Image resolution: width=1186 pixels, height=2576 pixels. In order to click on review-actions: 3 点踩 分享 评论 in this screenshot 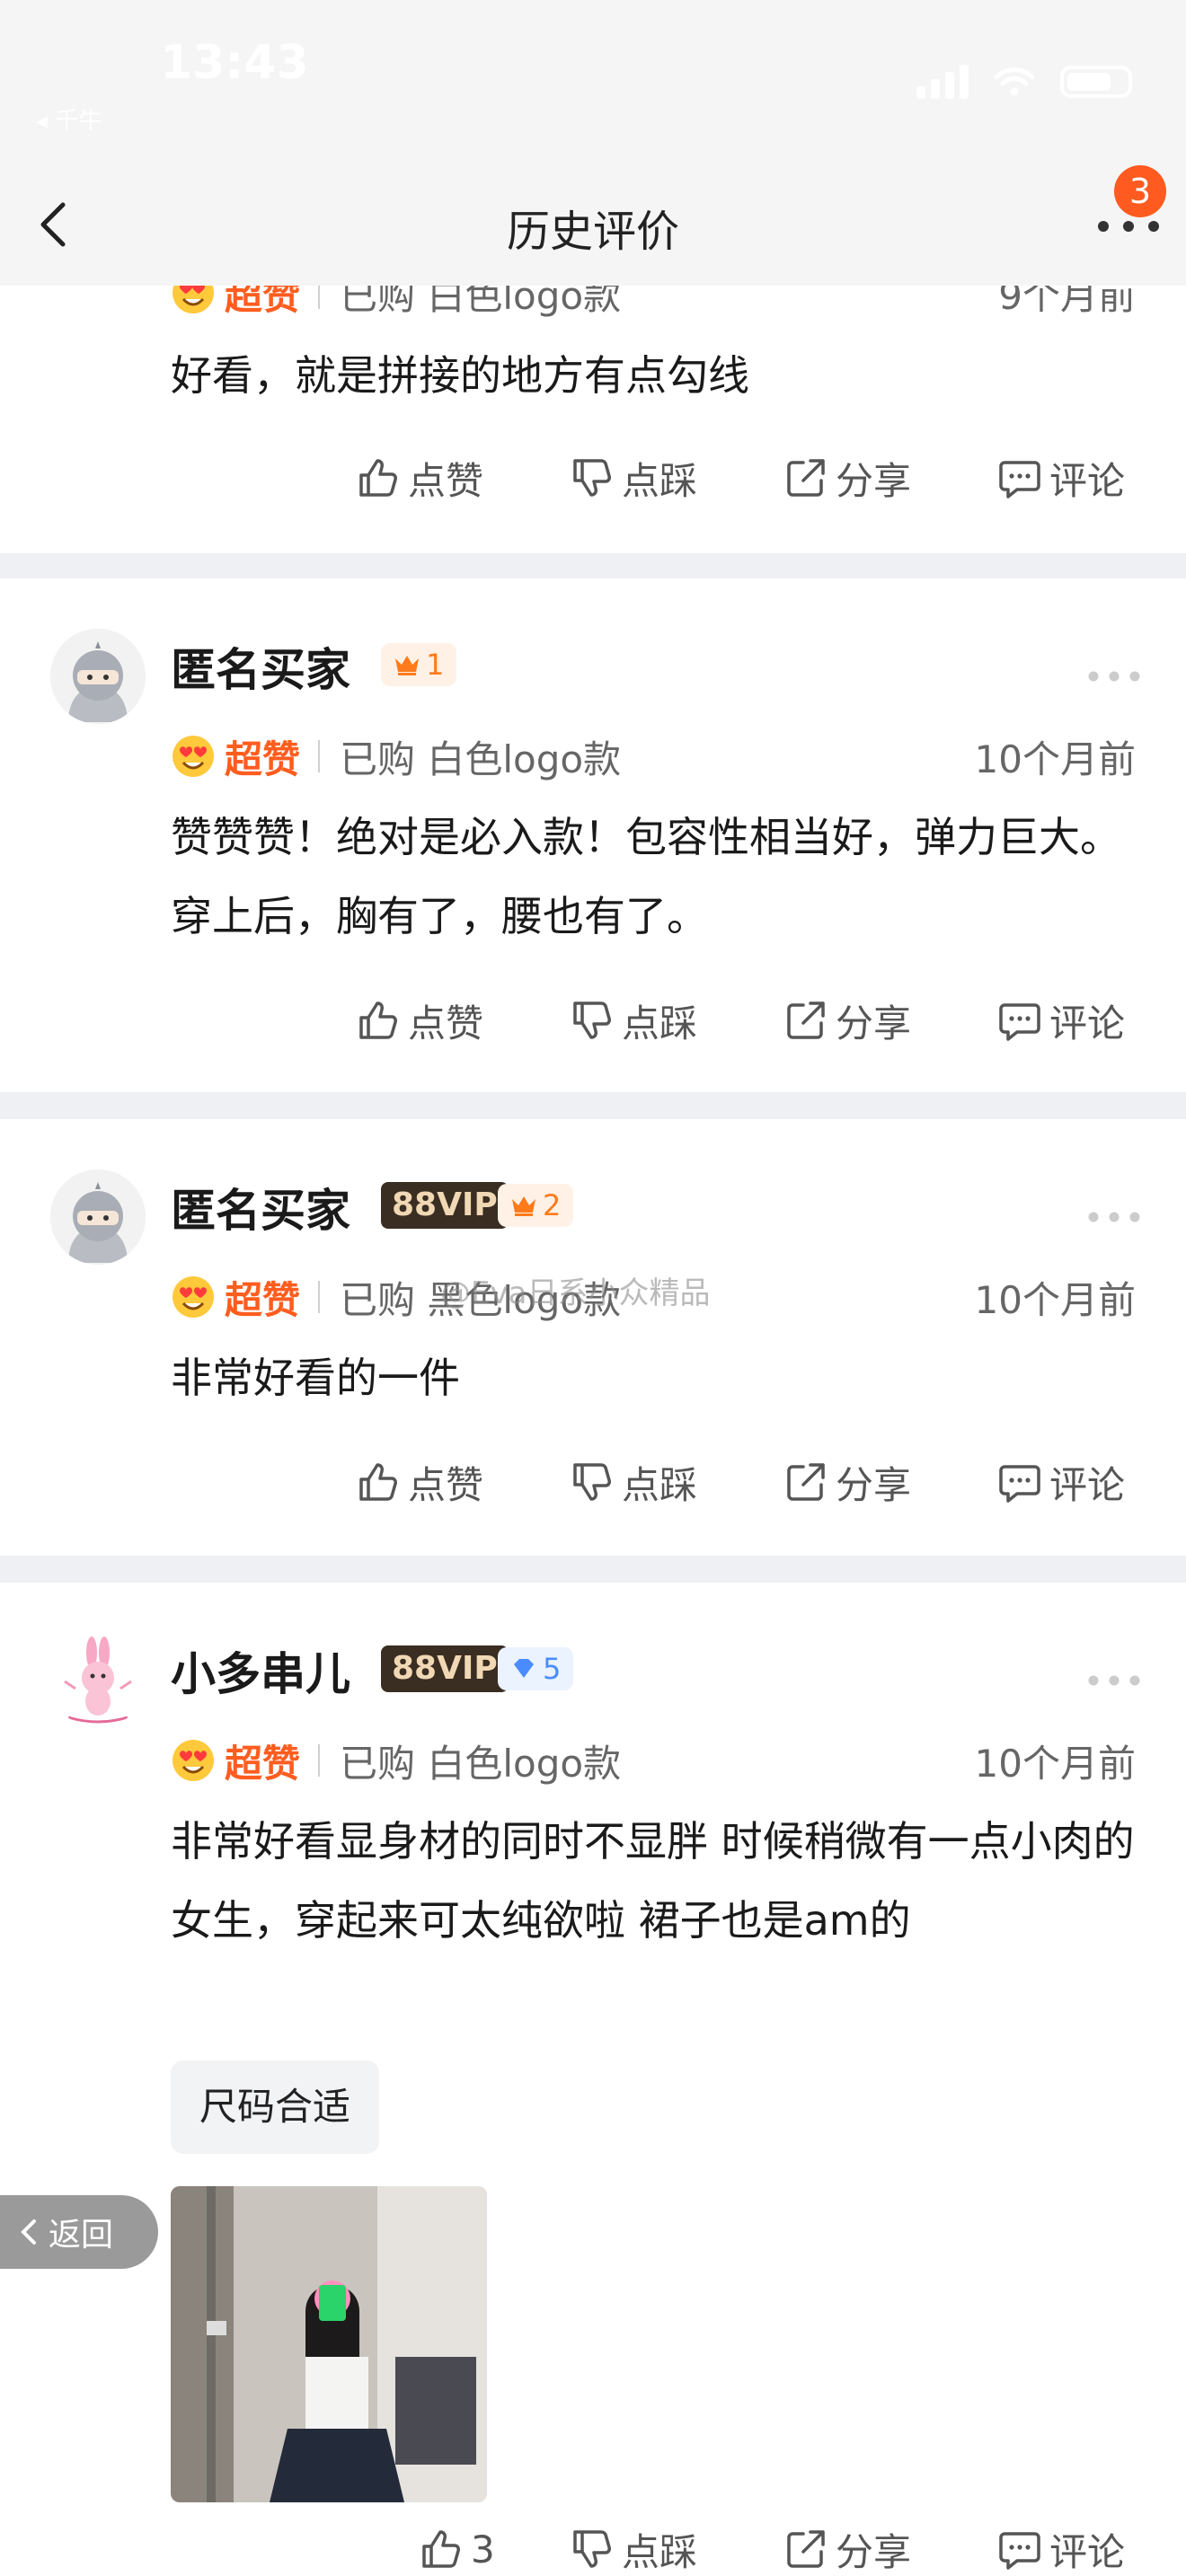, I will do `click(593, 2549)`.